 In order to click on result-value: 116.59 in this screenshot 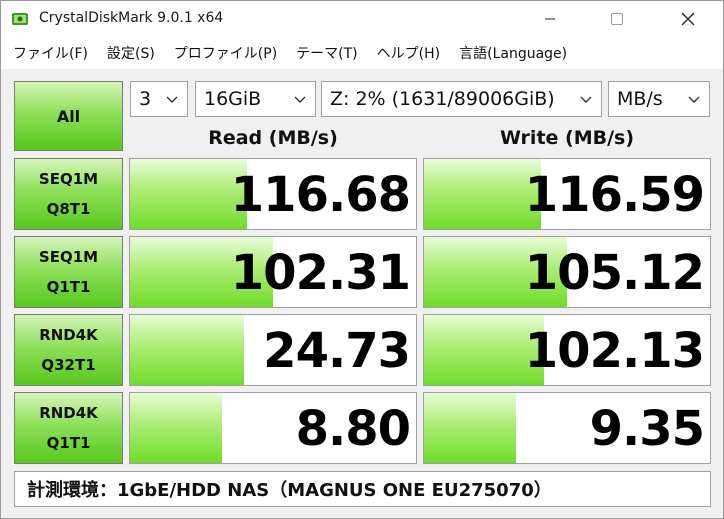, I will do `click(614, 195)`.